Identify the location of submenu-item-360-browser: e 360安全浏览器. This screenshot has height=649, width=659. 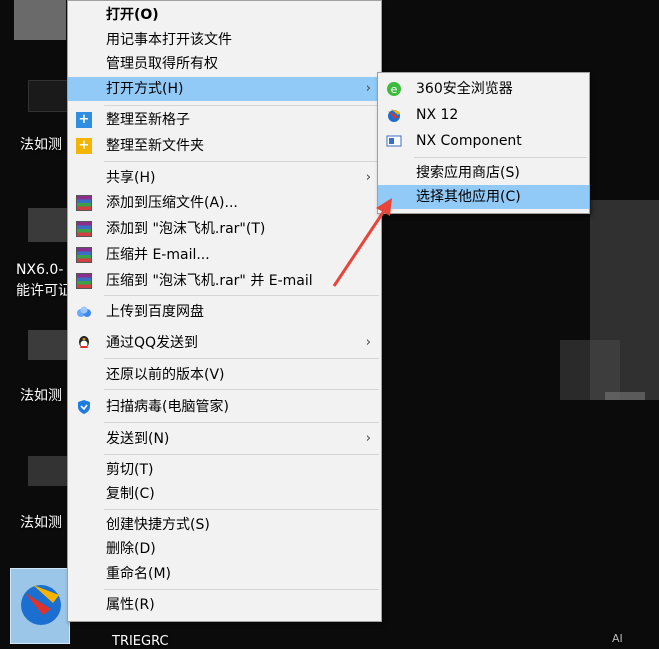
(483, 89).